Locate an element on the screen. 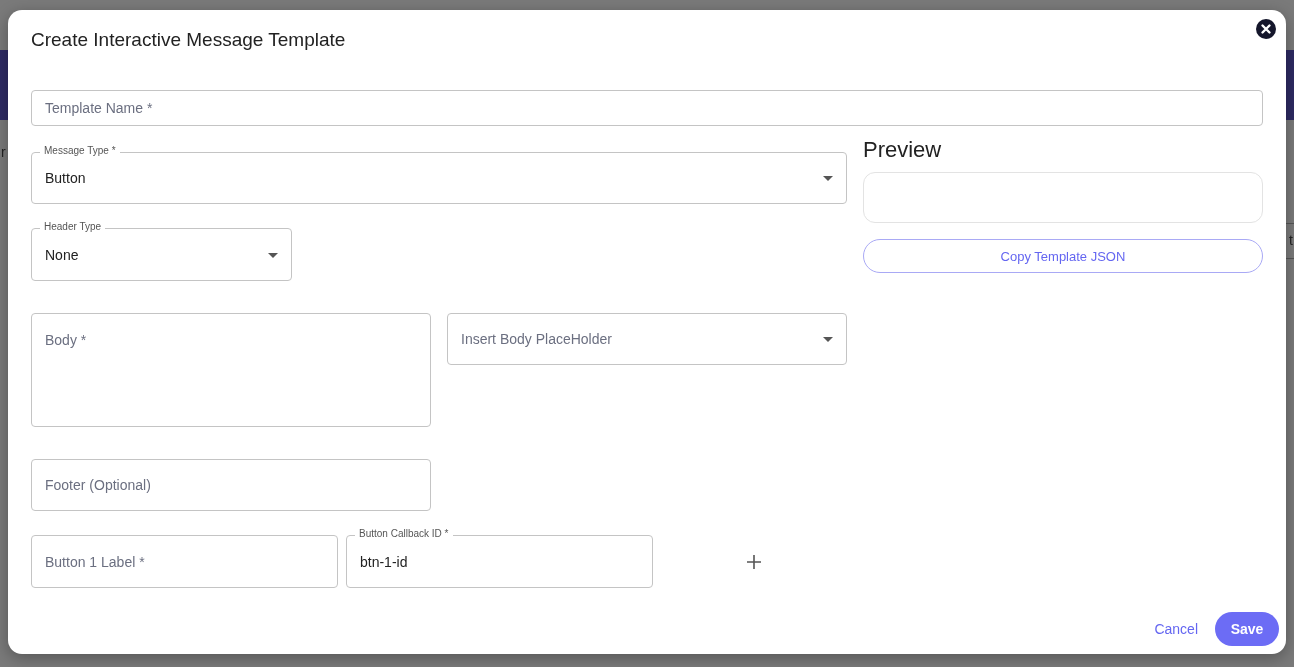 The image size is (1294, 667). field-label: Header Type is located at coordinates (73, 227).